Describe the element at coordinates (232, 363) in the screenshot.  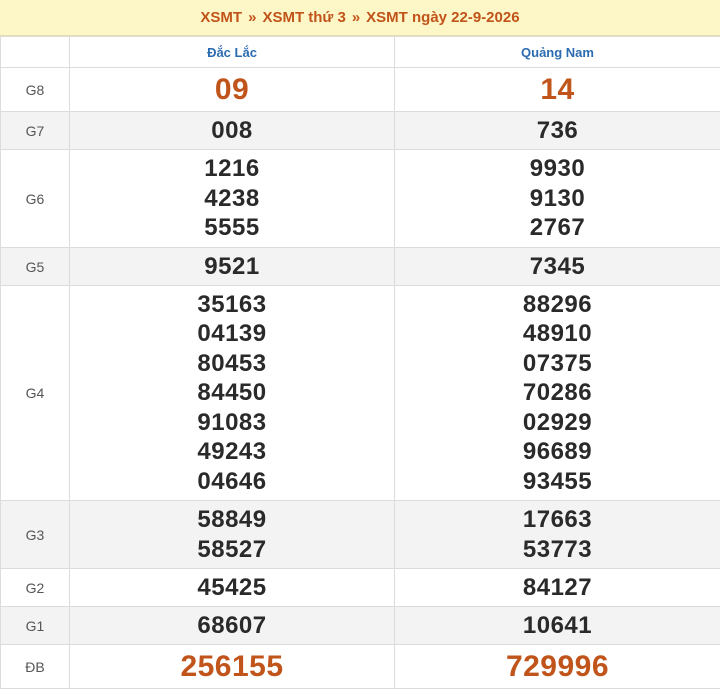
I see `prize-number: 80453` at that location.